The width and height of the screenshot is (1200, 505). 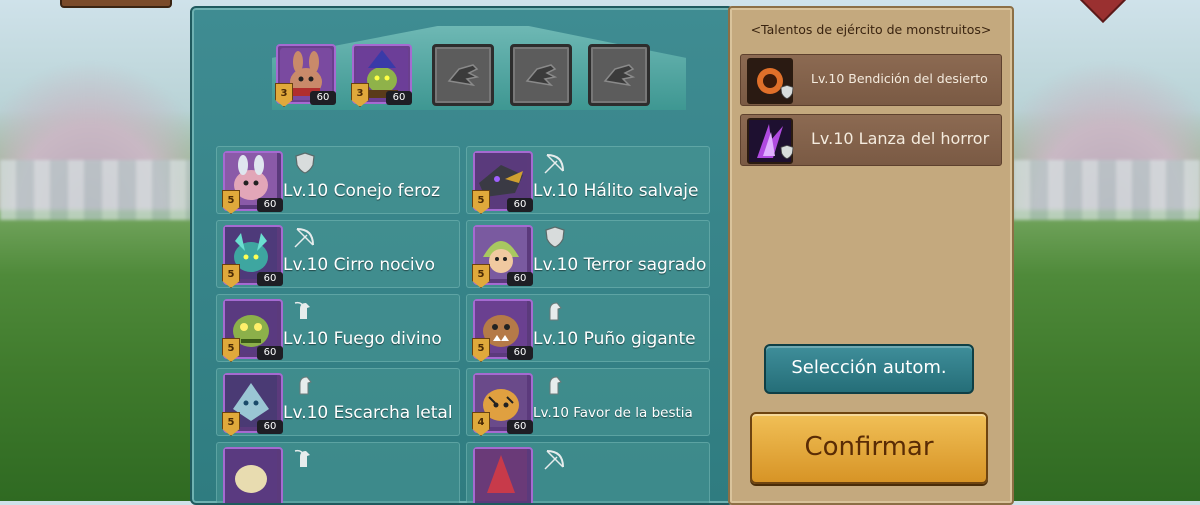 What do you see at coordinates (588, 402) in the screenshot?
I see `familiar-card: 4 60 Lv.10 Favor de la bestia` at bounding box center [588, 402].